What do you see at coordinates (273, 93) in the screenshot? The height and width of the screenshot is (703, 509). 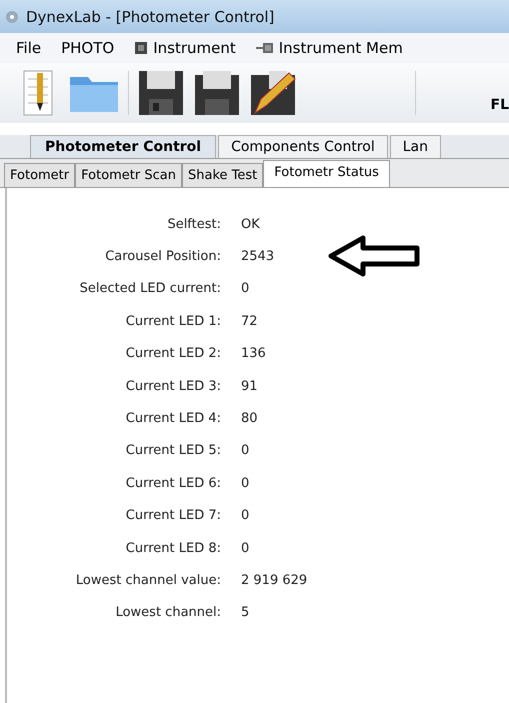 I see `edit-save-icon` at bounding box center [273, 93].